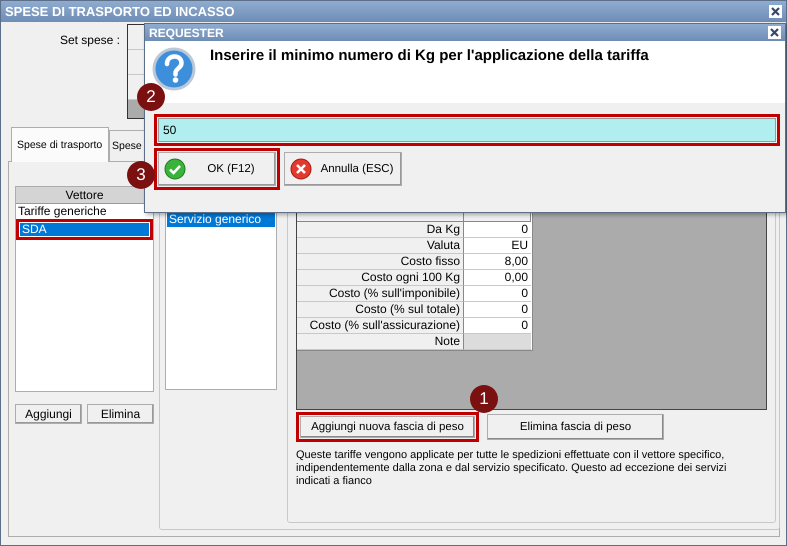  Describe the element at coordinates (221, 219) in the screenshot. I see `list-item: Servizio generico` at that location.